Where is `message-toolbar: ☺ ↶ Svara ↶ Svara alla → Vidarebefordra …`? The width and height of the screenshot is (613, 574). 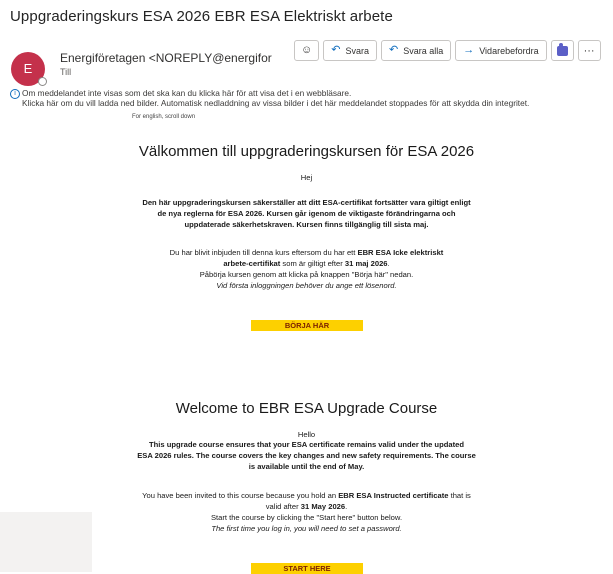
message-toolbar: ☺ ↶ Svara ↶ Svara alla → Vidarebefordra … is located at coordinates (447, 51).